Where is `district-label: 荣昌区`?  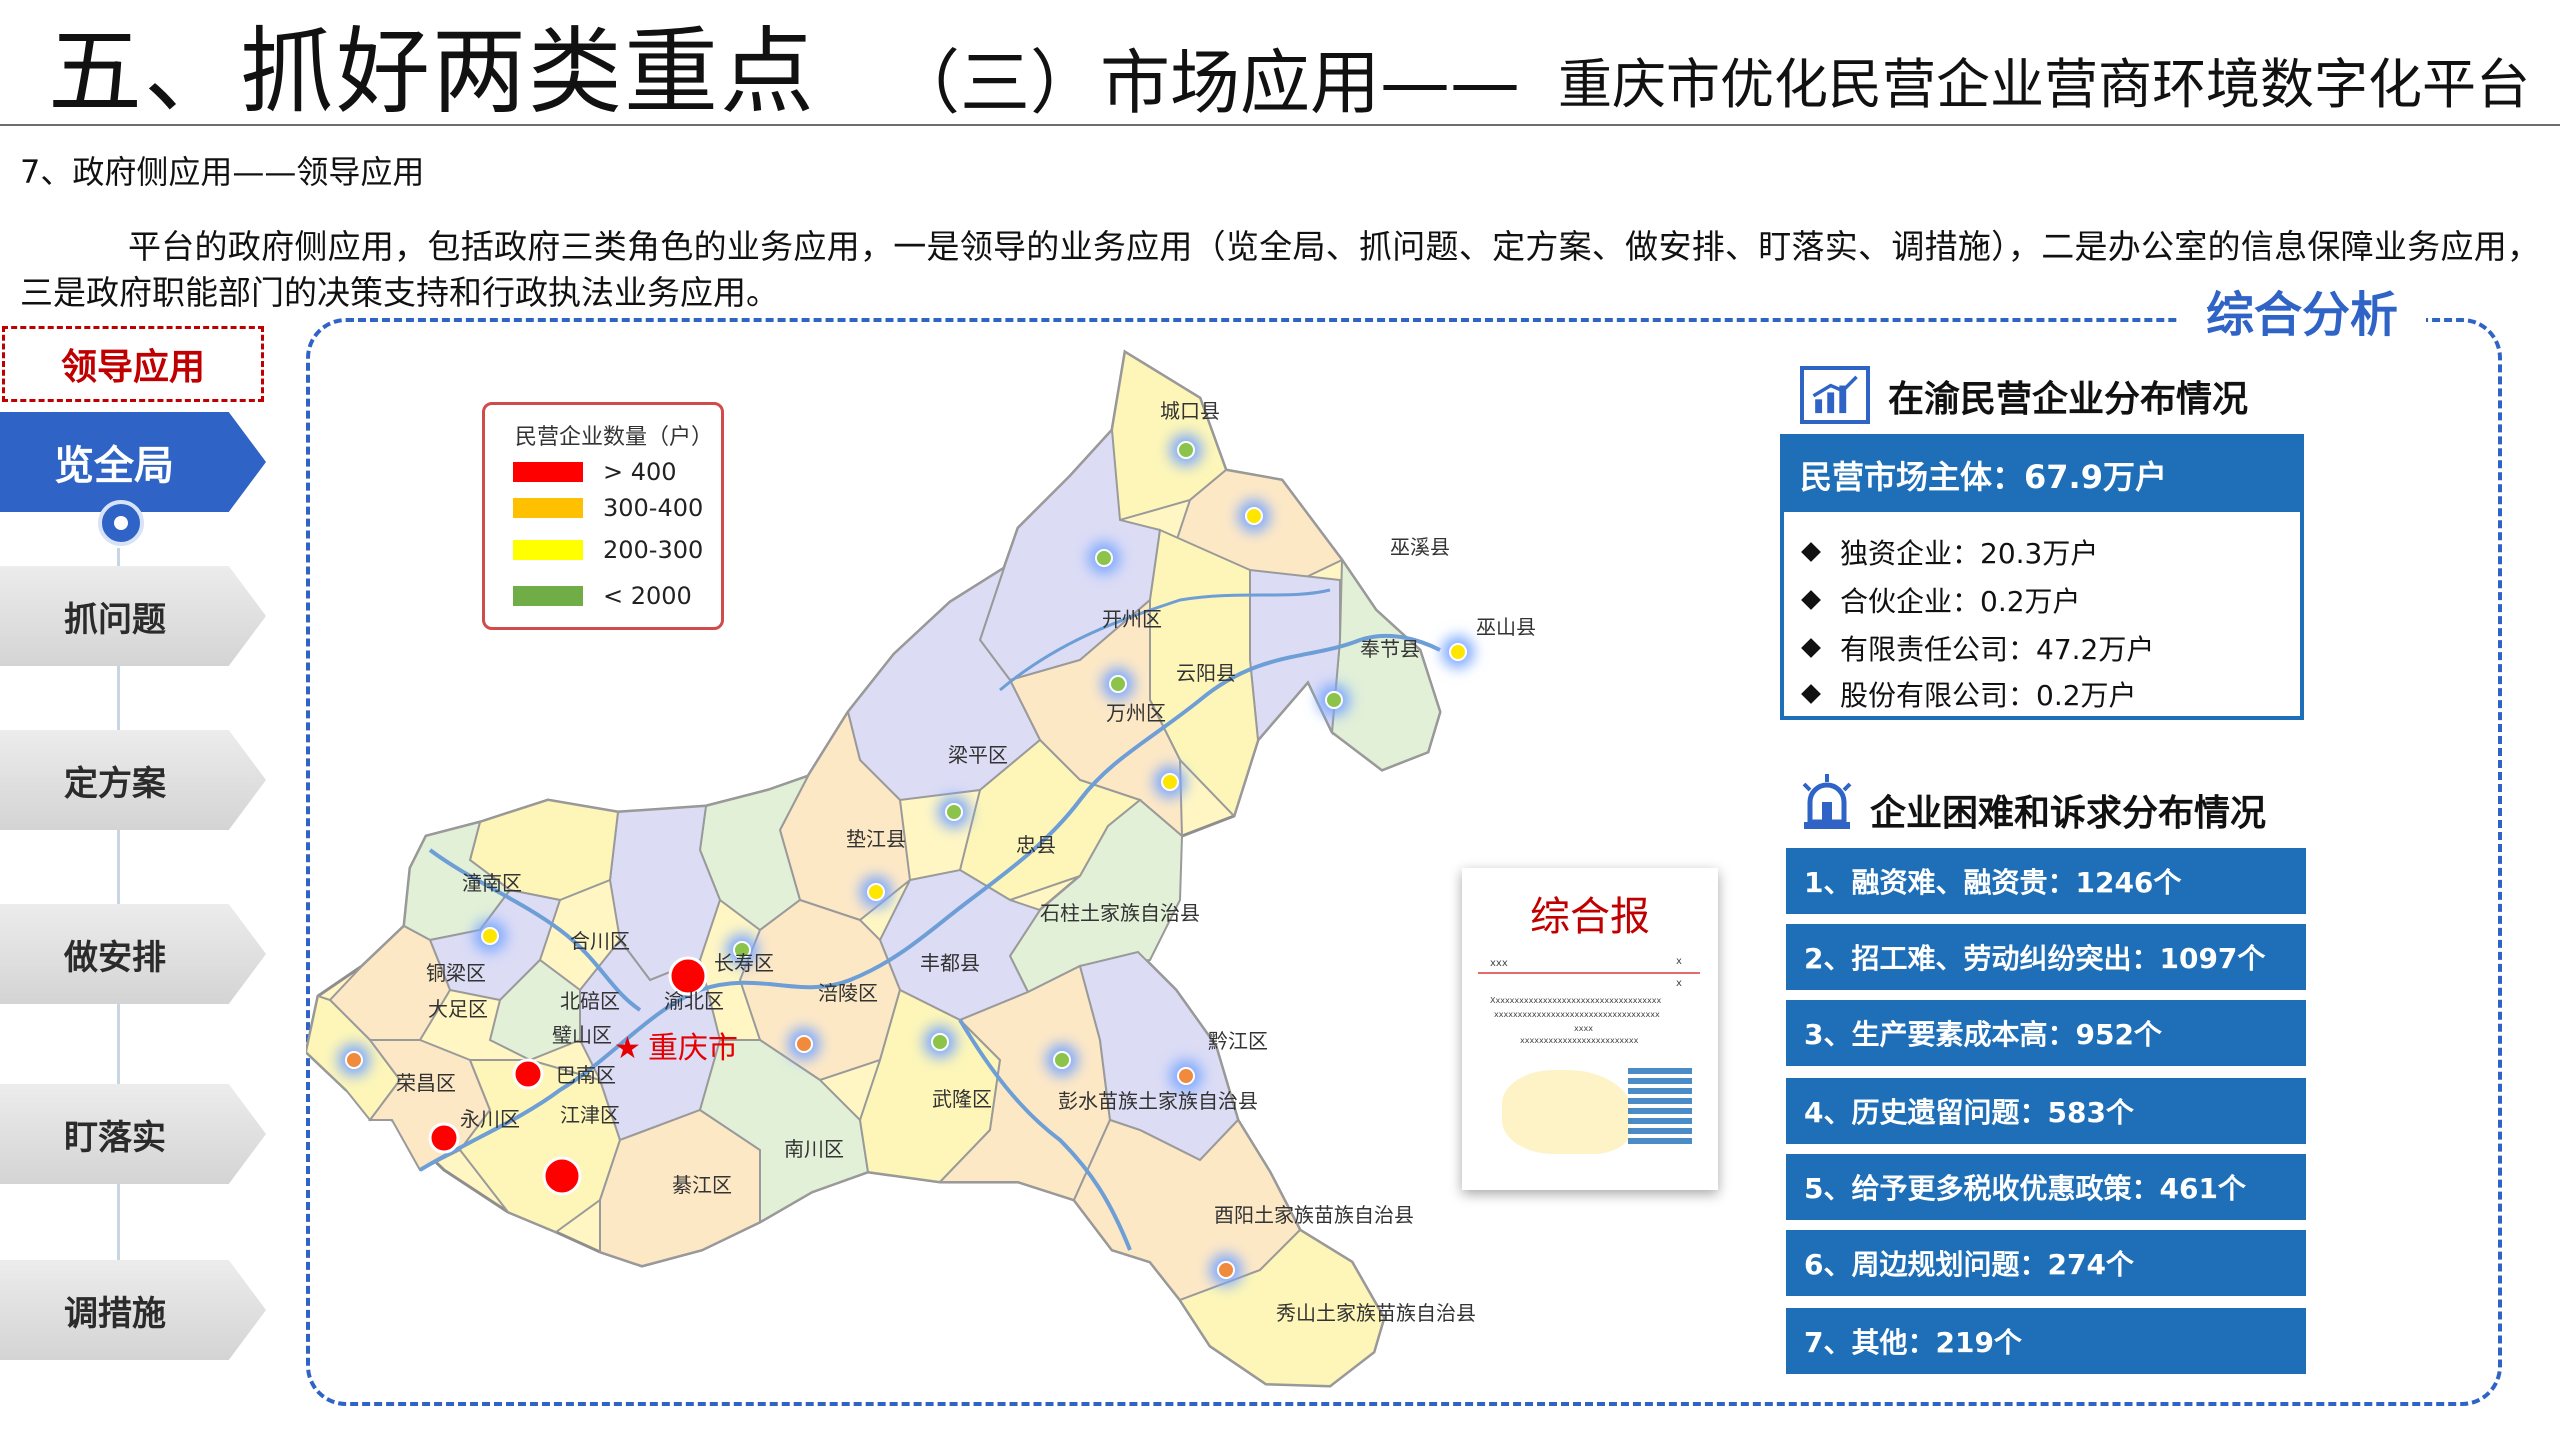 district-label: 荣昌区 is located at coordinates (426, 1083).